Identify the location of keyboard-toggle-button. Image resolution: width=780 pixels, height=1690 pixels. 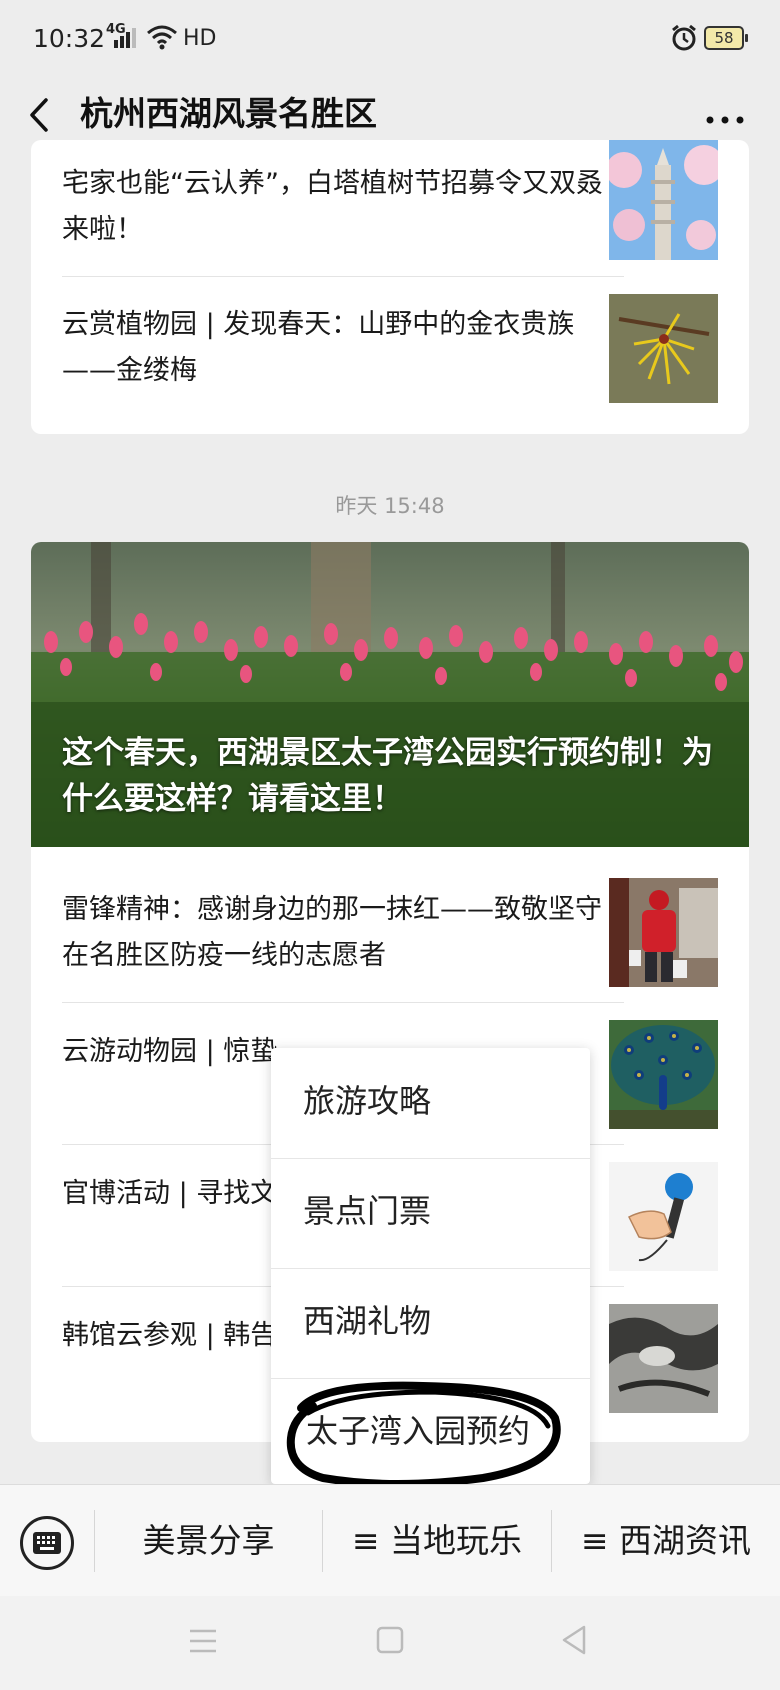
(47, 1543).